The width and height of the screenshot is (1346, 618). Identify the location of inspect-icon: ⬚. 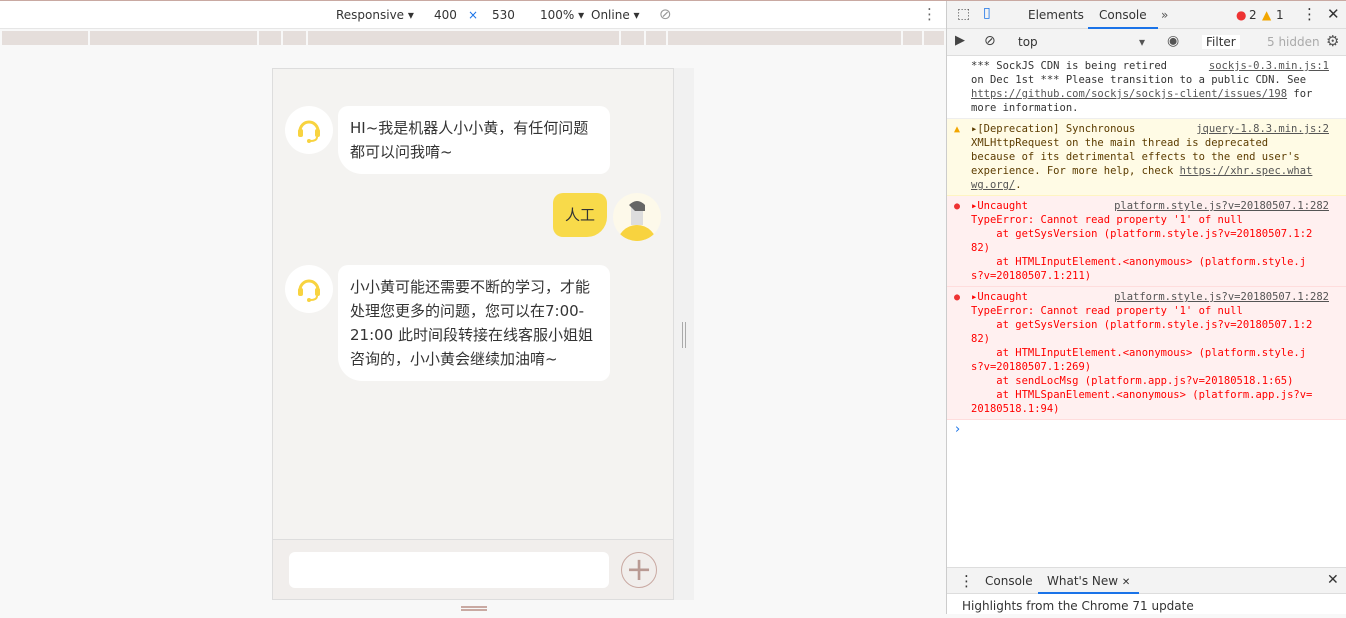
(963, 14).